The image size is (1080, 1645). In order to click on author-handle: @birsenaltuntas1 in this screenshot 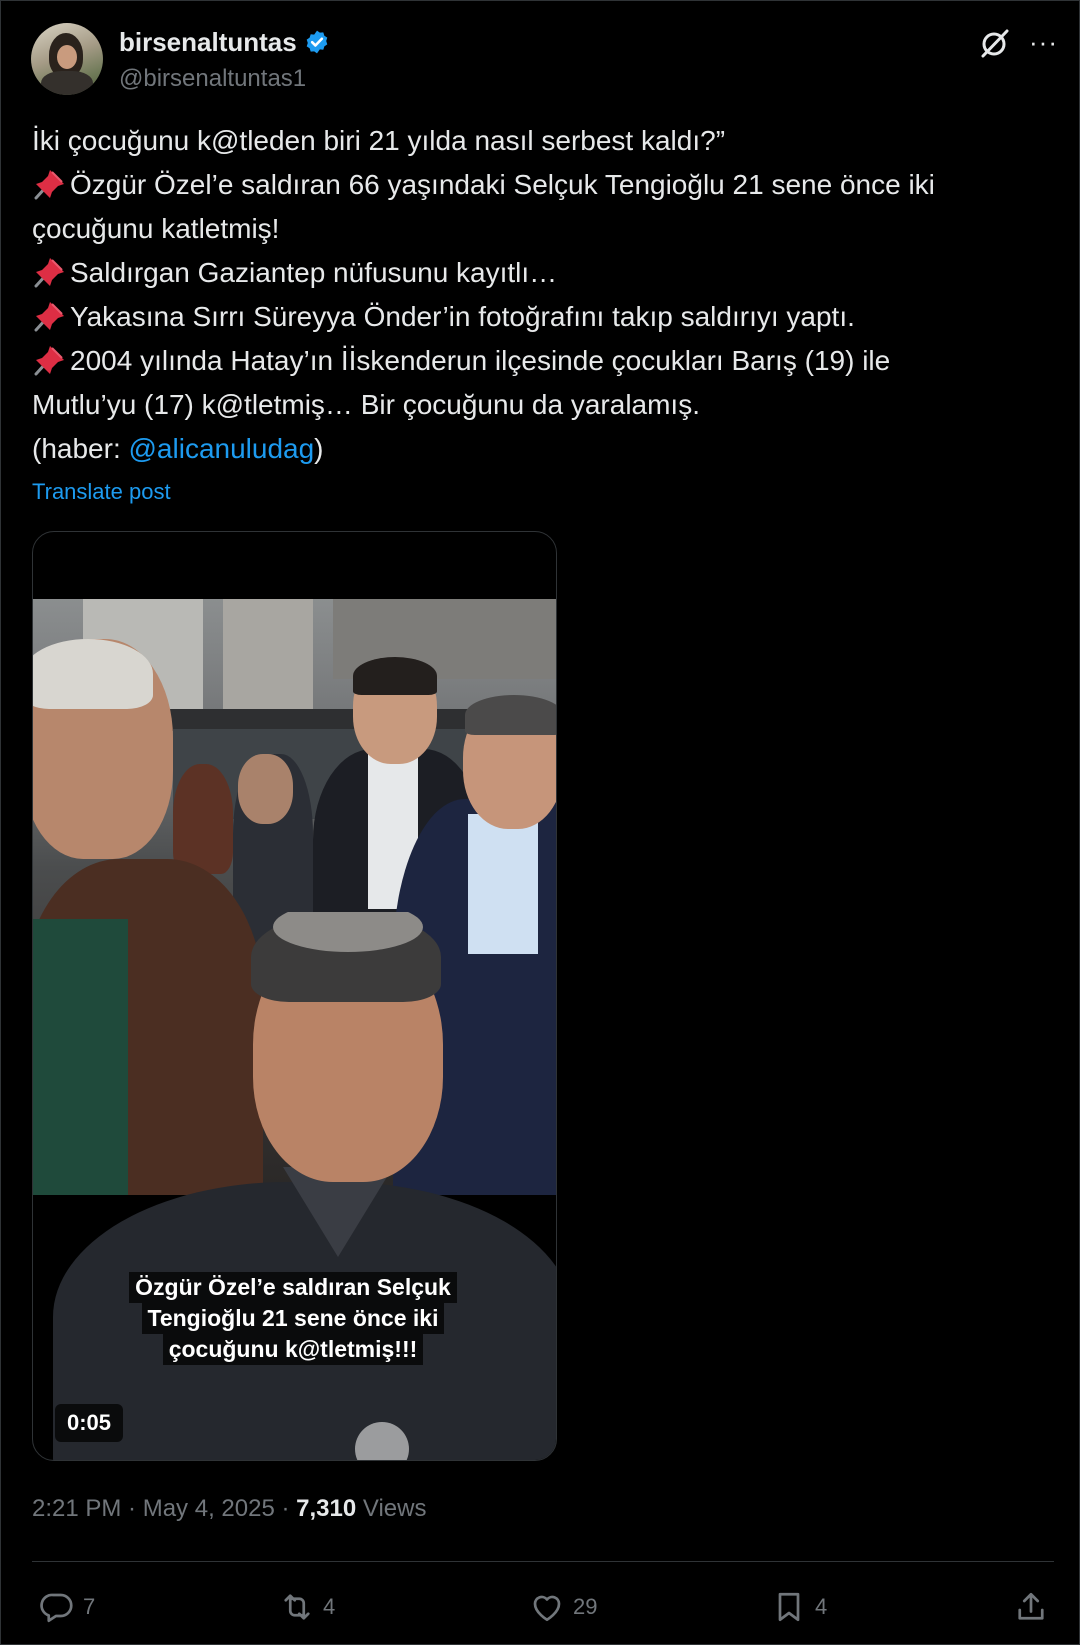, I will do `click(212, 79)`.